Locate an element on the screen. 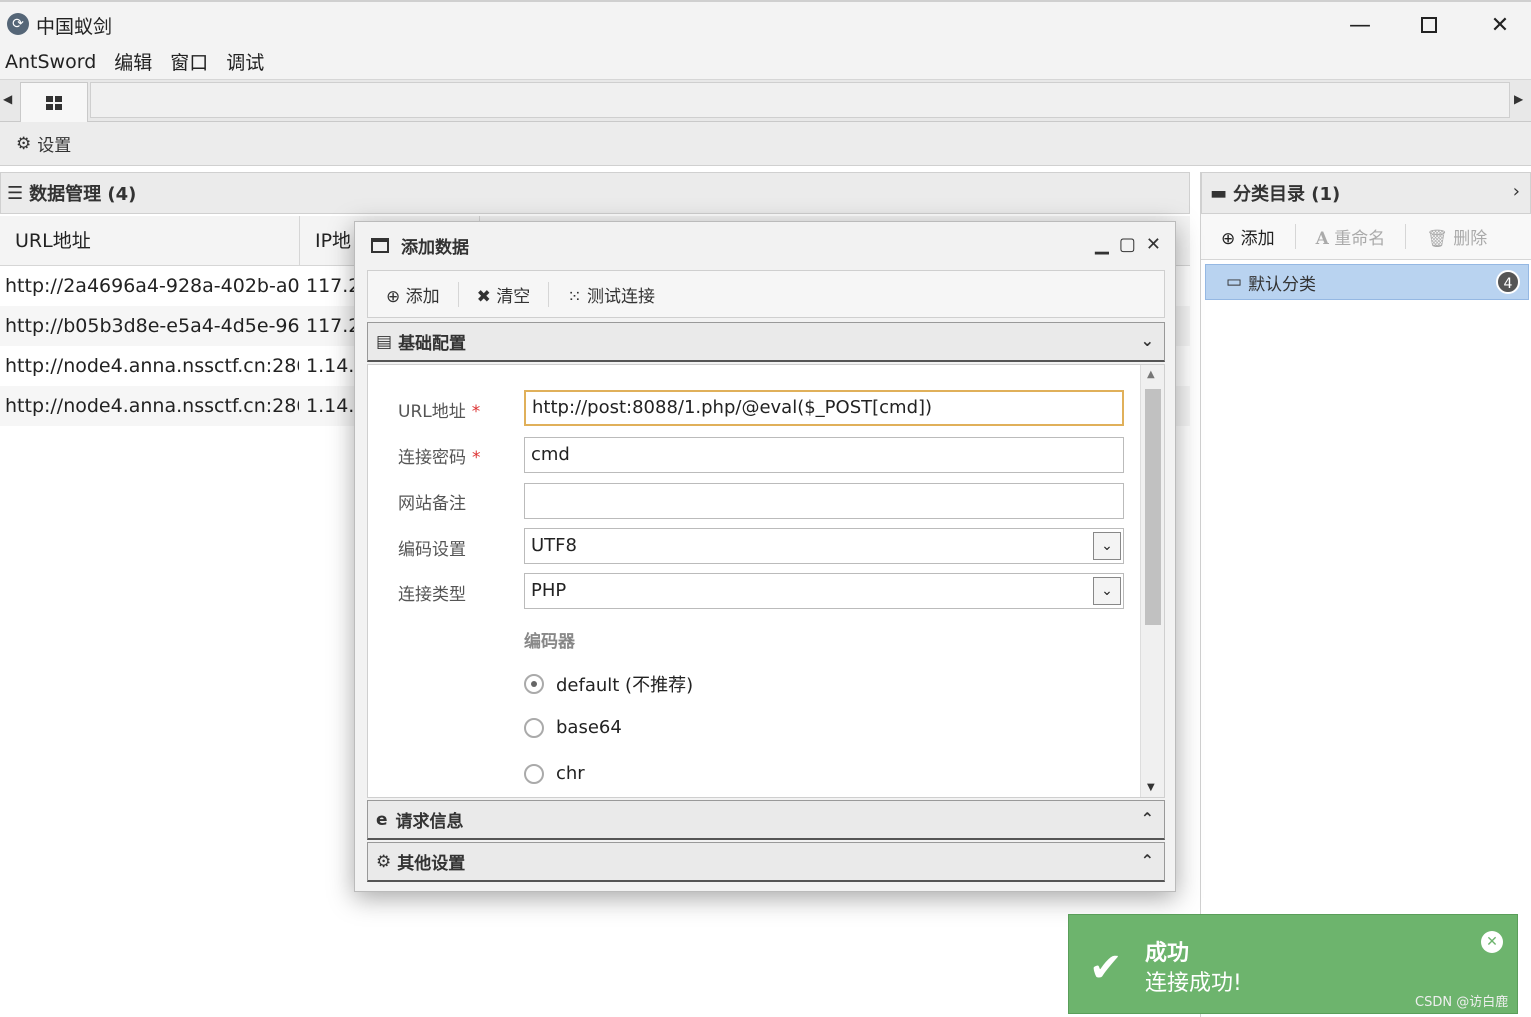 The width and height of the screenshot is (1531, 1017). watermark: CSDN @访白鹿 is located at coordinates (1462, 1002).